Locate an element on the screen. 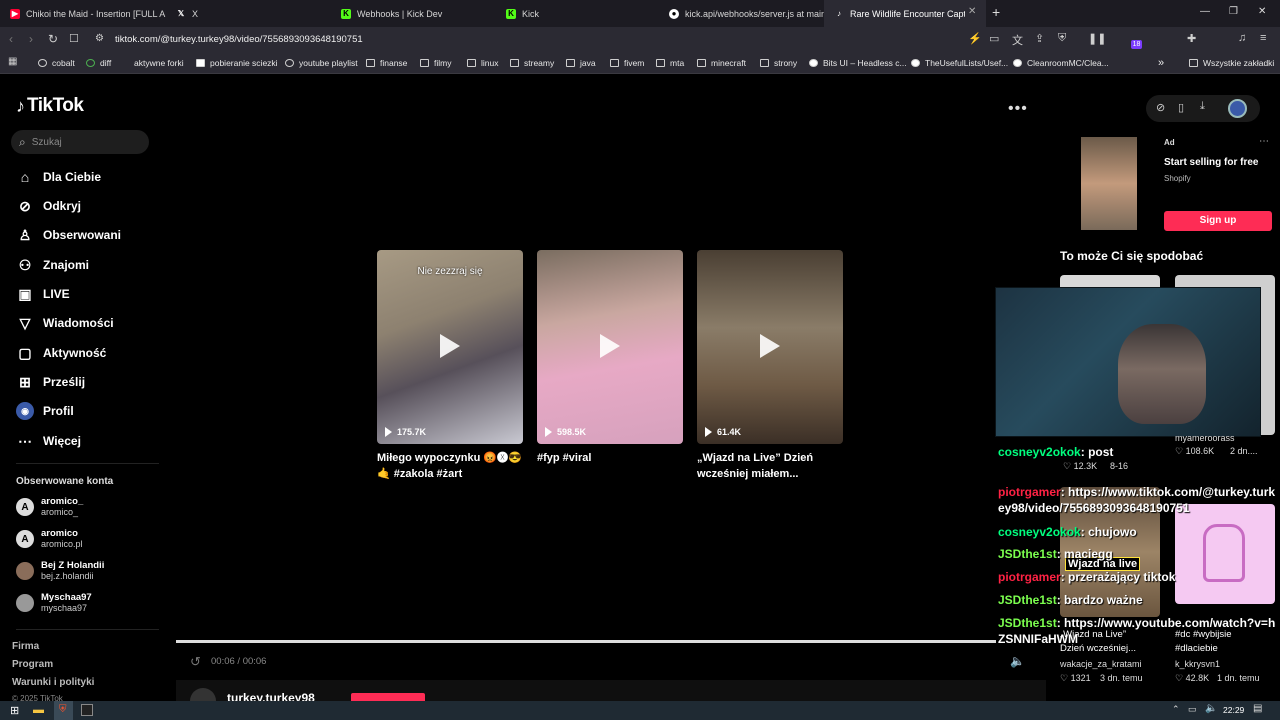 This screenshot has height=720, width=1280. bookmark-java: java is located at coordinates (581, 63).